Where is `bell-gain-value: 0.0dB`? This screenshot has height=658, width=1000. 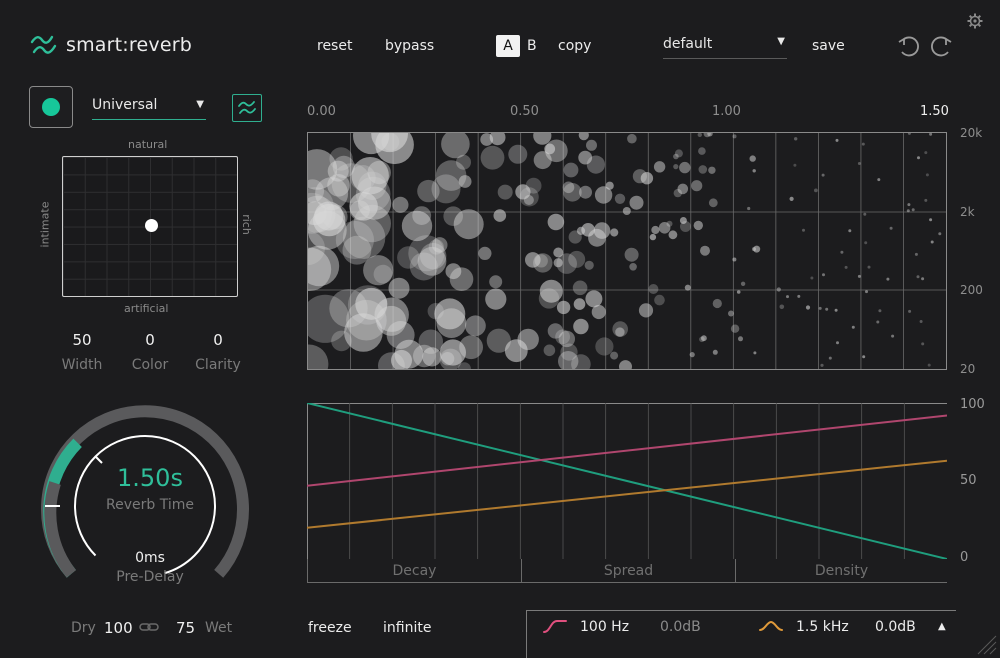
bell-gain-value: 0.0dB is located at coordinates (895, 627).